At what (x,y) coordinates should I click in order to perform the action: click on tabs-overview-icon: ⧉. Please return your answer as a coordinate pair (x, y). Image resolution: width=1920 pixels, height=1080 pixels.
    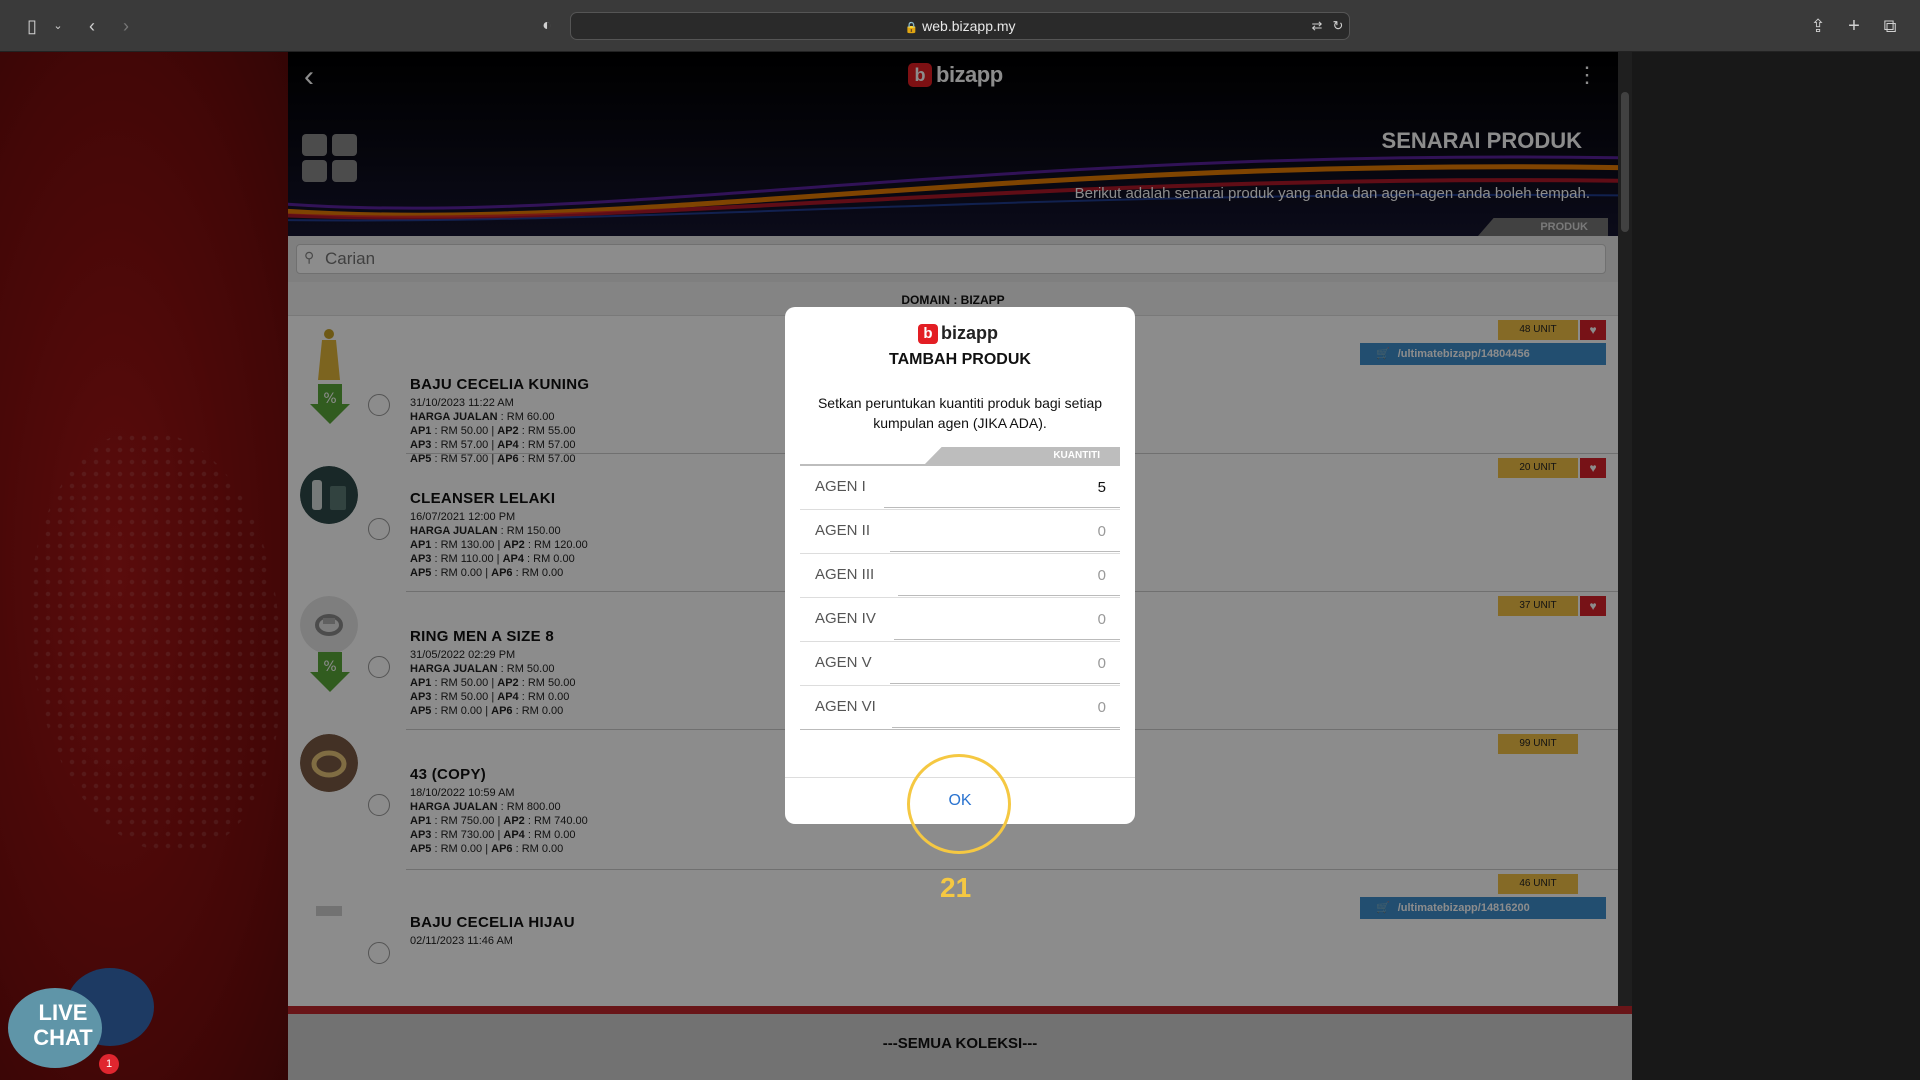
    Looking at the image, I should click on (1890, 26).